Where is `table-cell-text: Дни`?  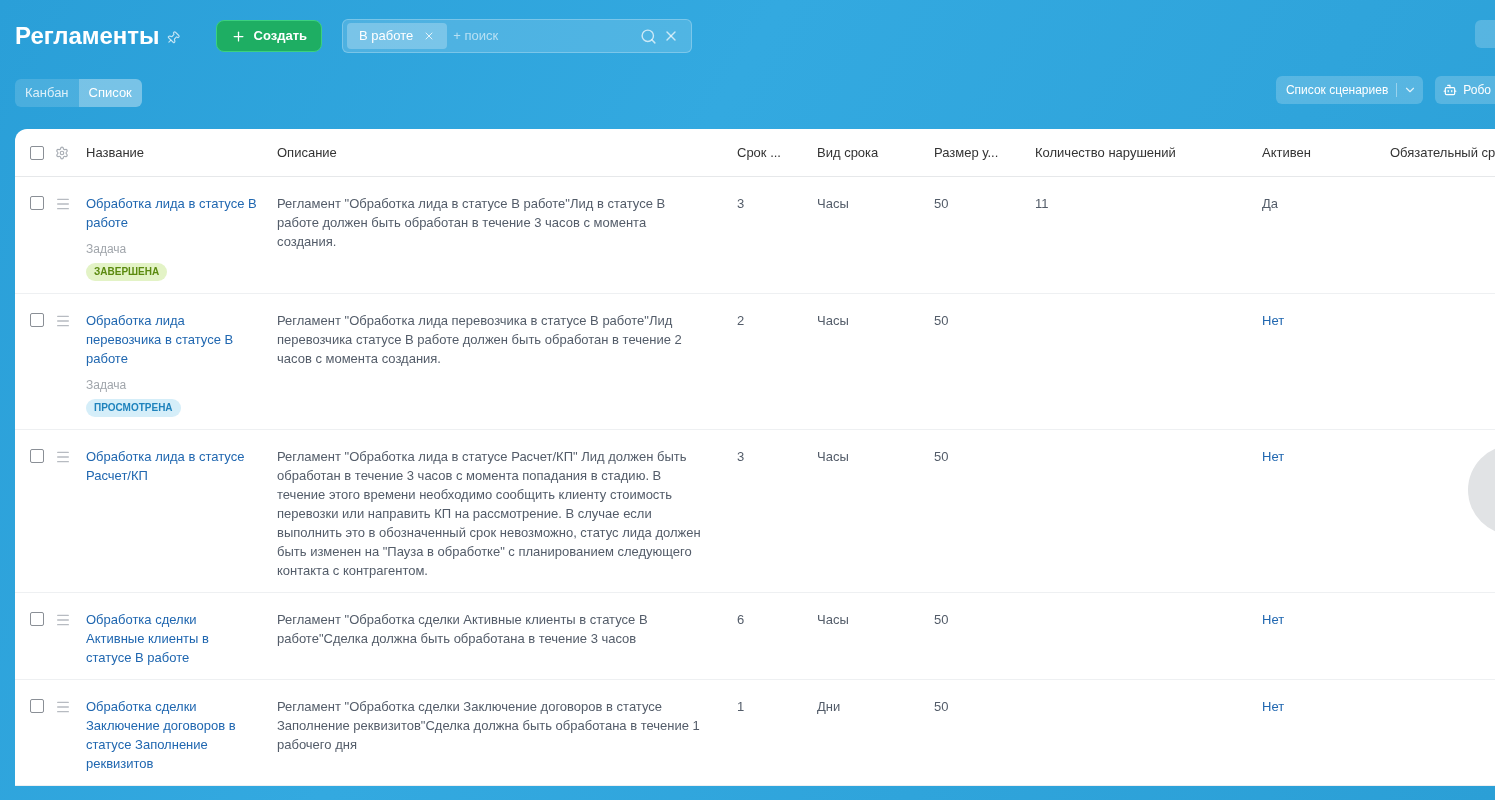
table-cell-text: Дни is located at coordinates (829, 707).